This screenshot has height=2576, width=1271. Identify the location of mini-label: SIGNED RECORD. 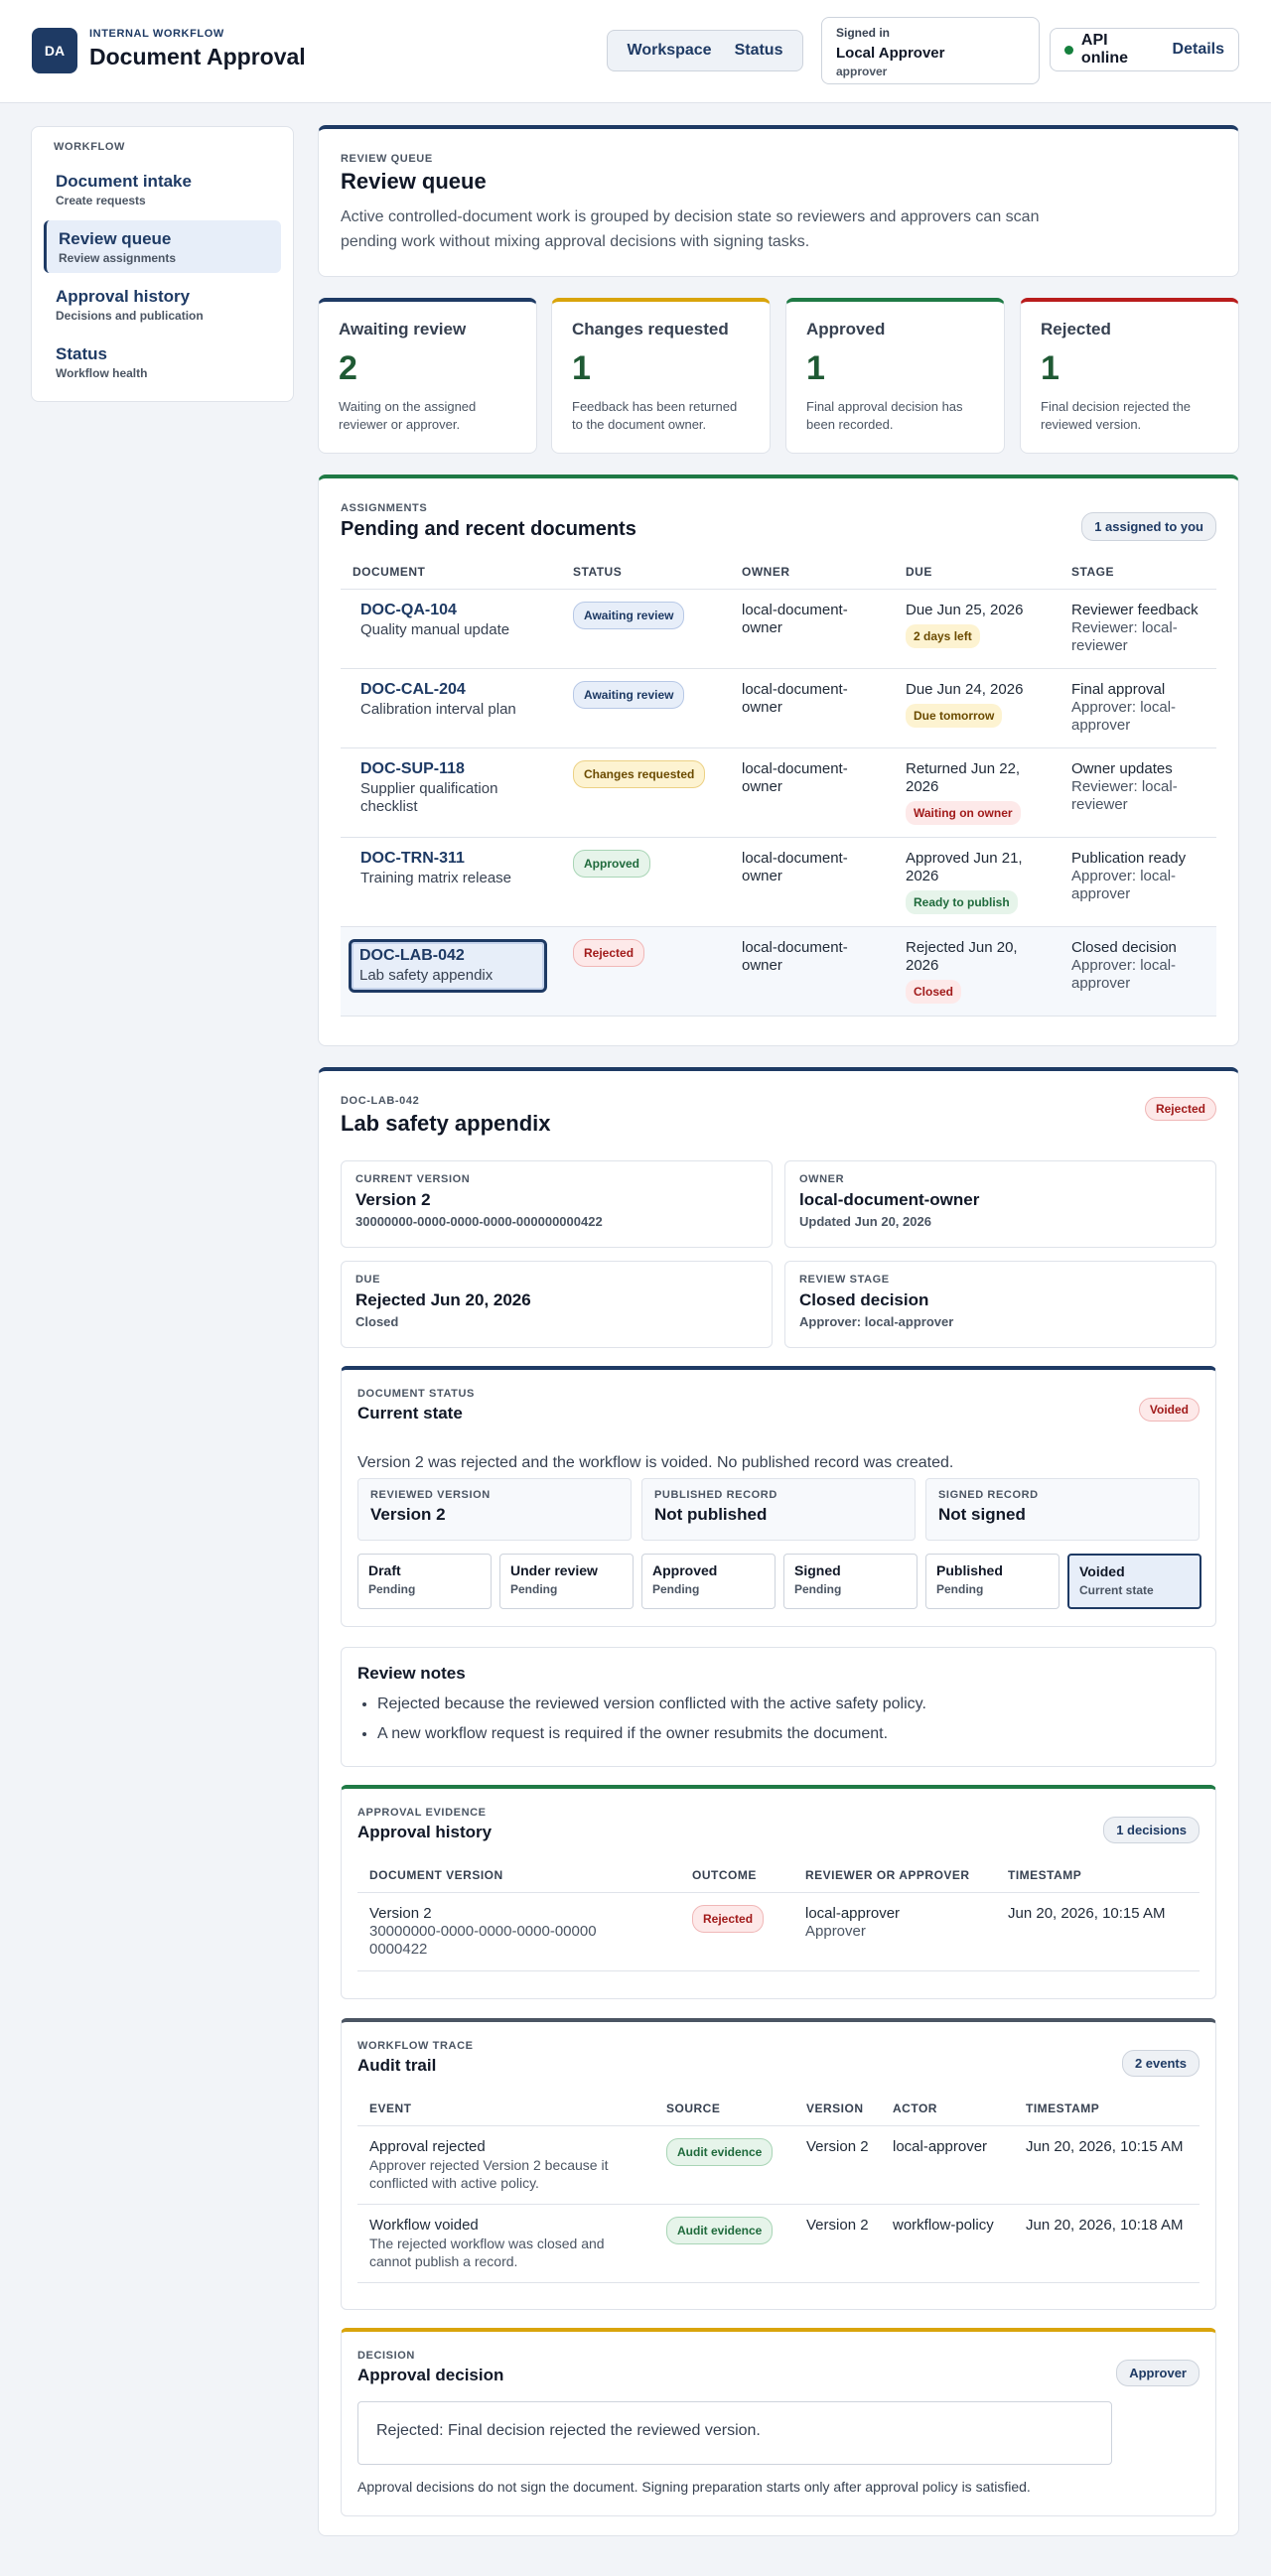
(988, 1495).